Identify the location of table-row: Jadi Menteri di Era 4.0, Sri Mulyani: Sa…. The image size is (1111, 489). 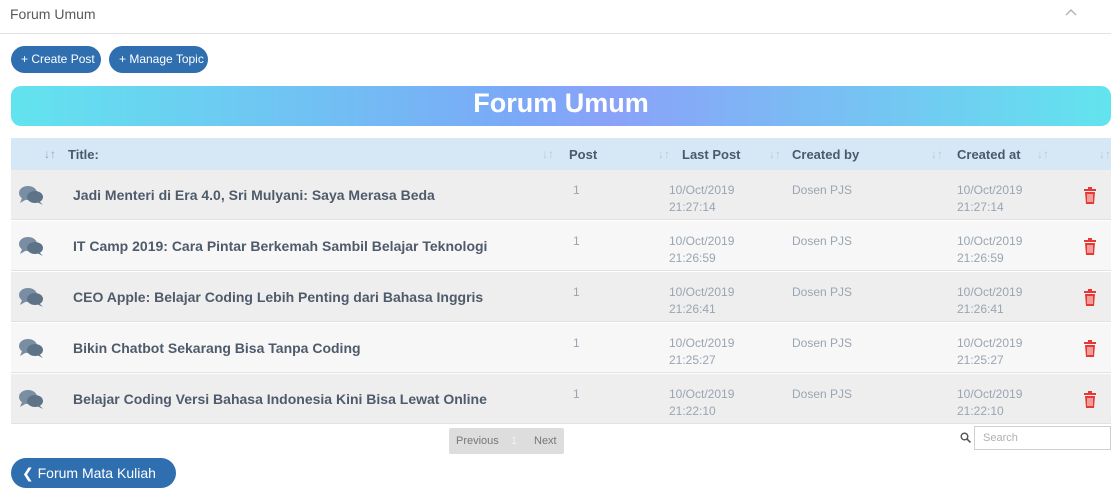
(561, 195).